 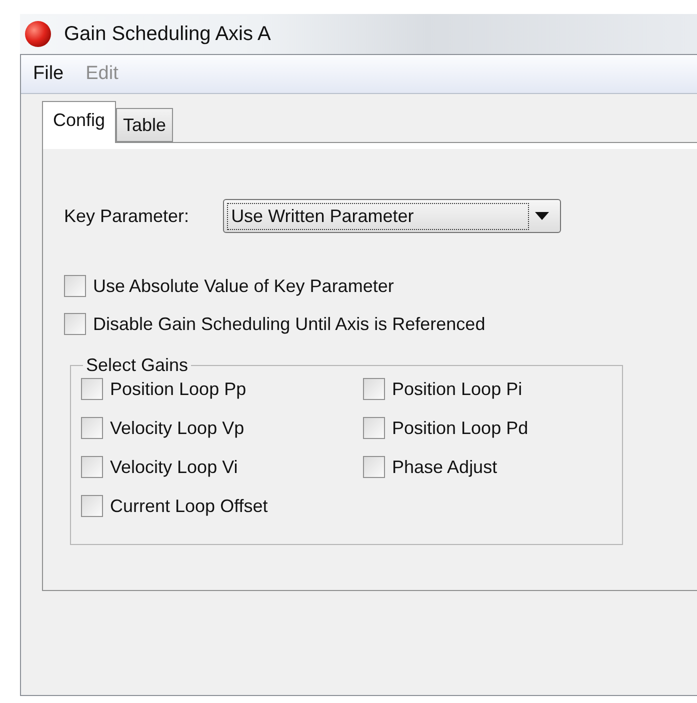 I want to click on checkbox-label: Disable Gain Scheduling Until Axis is Referenced, so click(x=289, y=324).